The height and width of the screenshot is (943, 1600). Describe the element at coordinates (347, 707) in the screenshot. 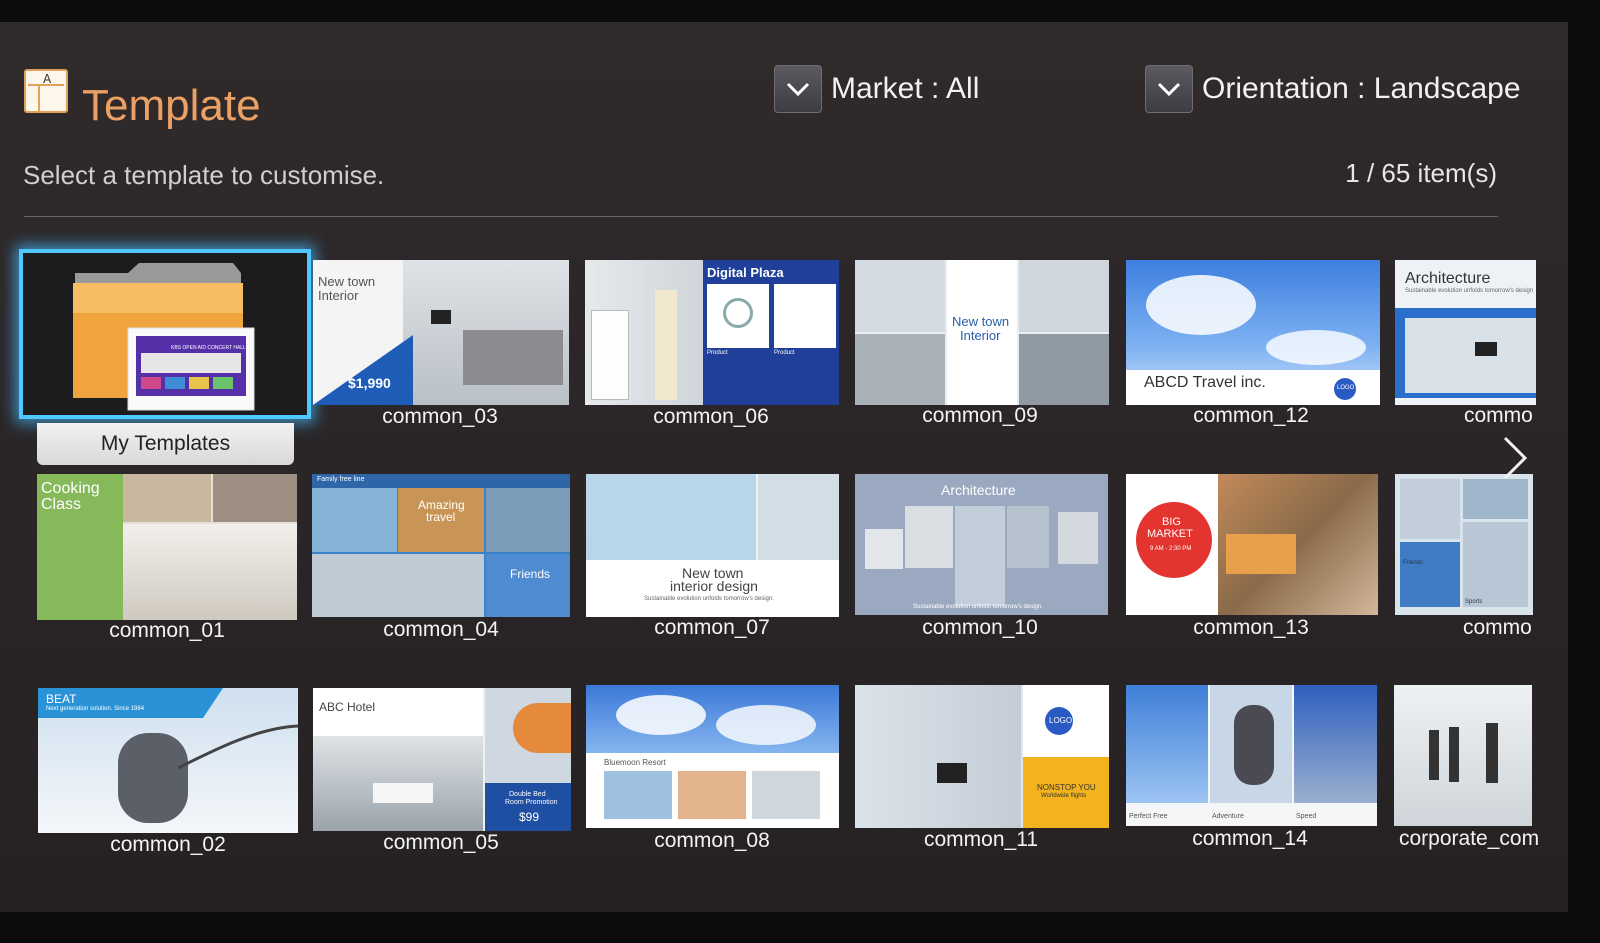

I see `thumb-text: ABC Hotel` at that location.